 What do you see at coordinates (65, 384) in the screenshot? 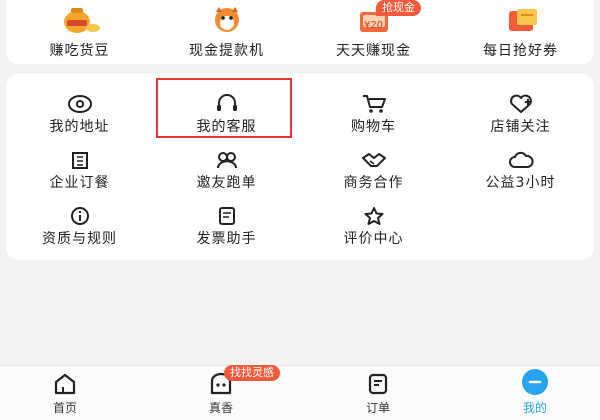
I see `home-icon` at bounding box center [65, 384].